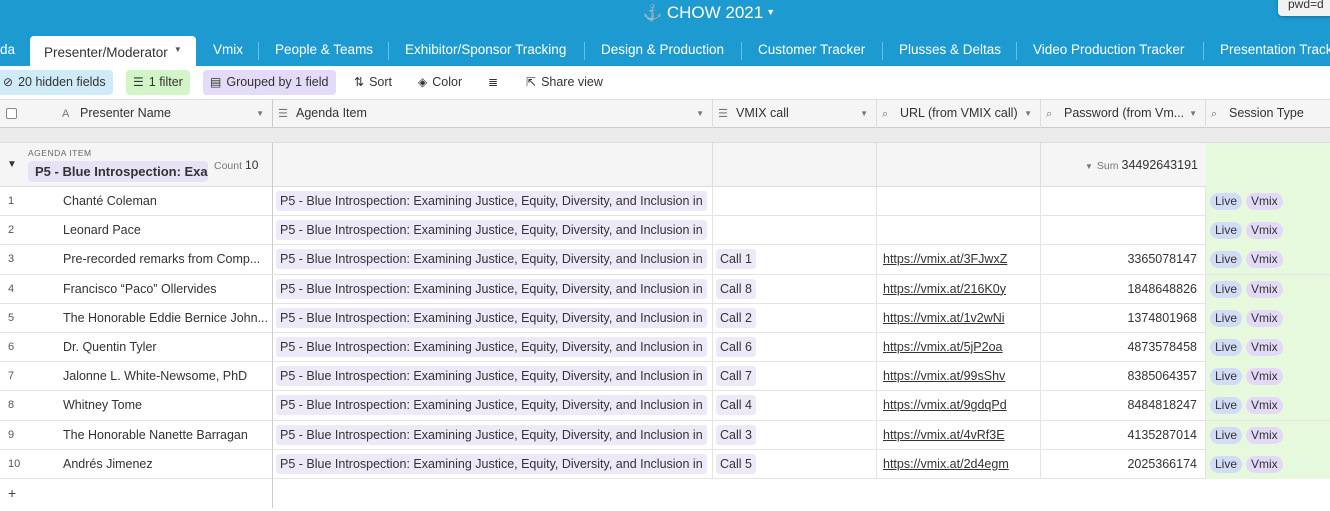 The width and height of the screenshot is (1330, 511). I want to click on vmix-call-cell: Call 4, so click(795, 406).